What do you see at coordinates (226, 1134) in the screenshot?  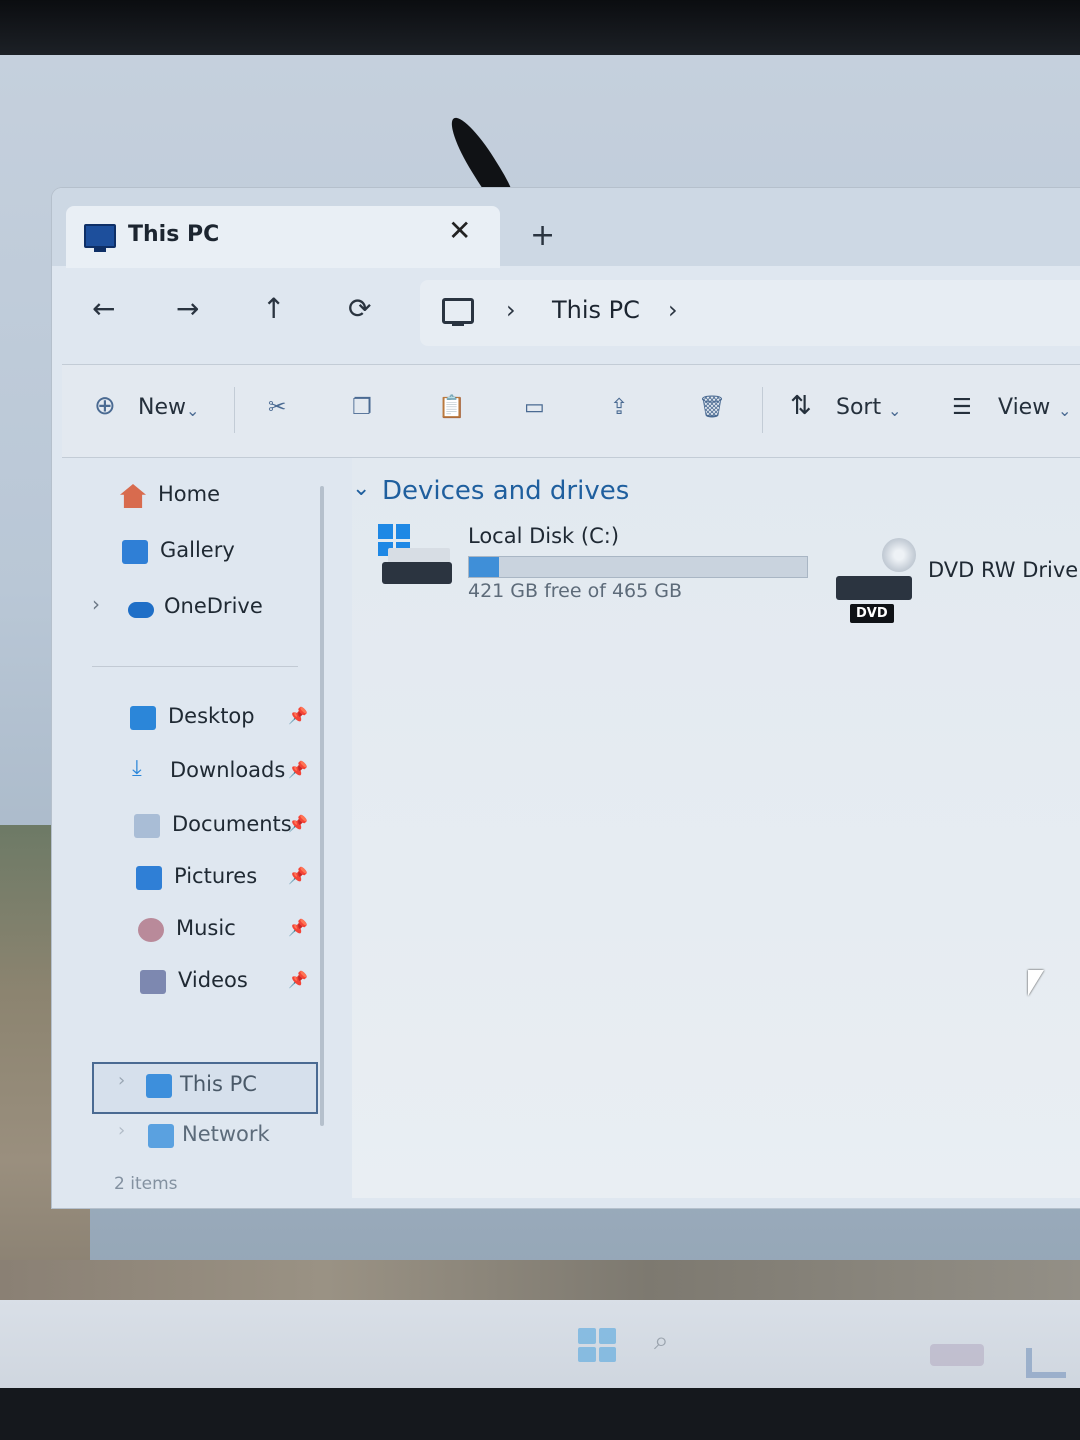 I see `sidebar-item-label: Network` at bounding box center [226, 1134].